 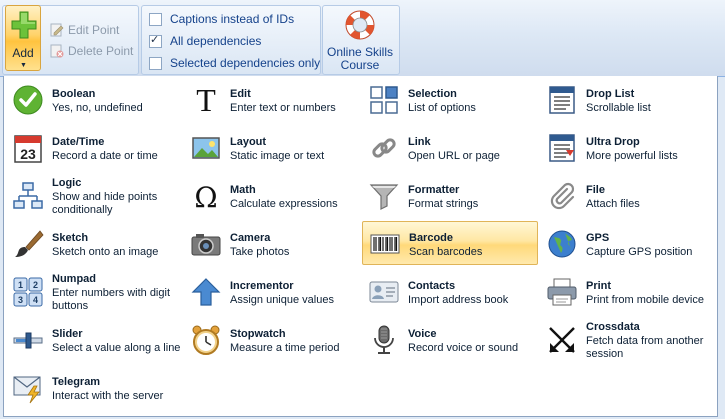 I want to click on menu-item-math: Ω Math Calculate expressions, so click(x=272, y=196).